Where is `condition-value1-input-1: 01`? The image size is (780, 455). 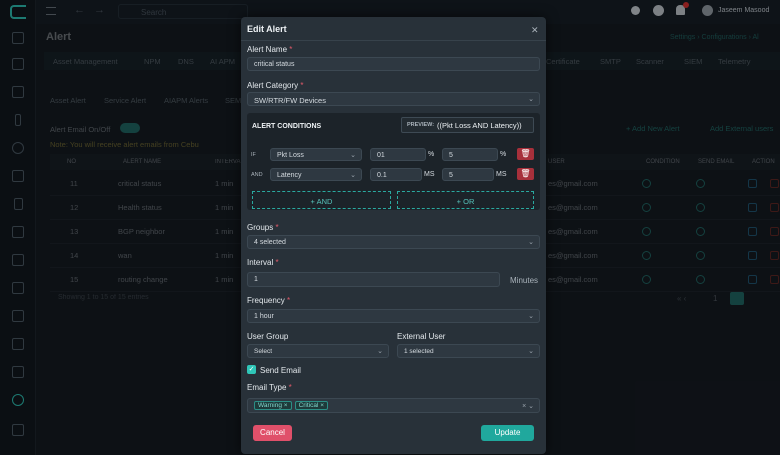 condition-value1-input-1: 01 is located at coordinates (398, 154).